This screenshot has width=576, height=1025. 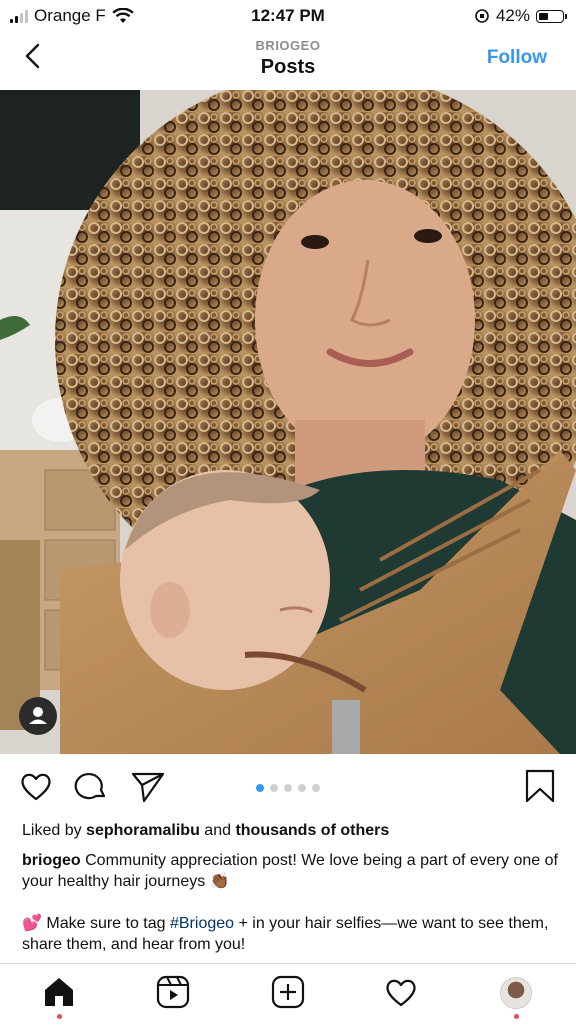 What do you see at coordinates (51, 860) in the screenshot?
I see `caption-username: briogeo` at bounding box center [51, 860].